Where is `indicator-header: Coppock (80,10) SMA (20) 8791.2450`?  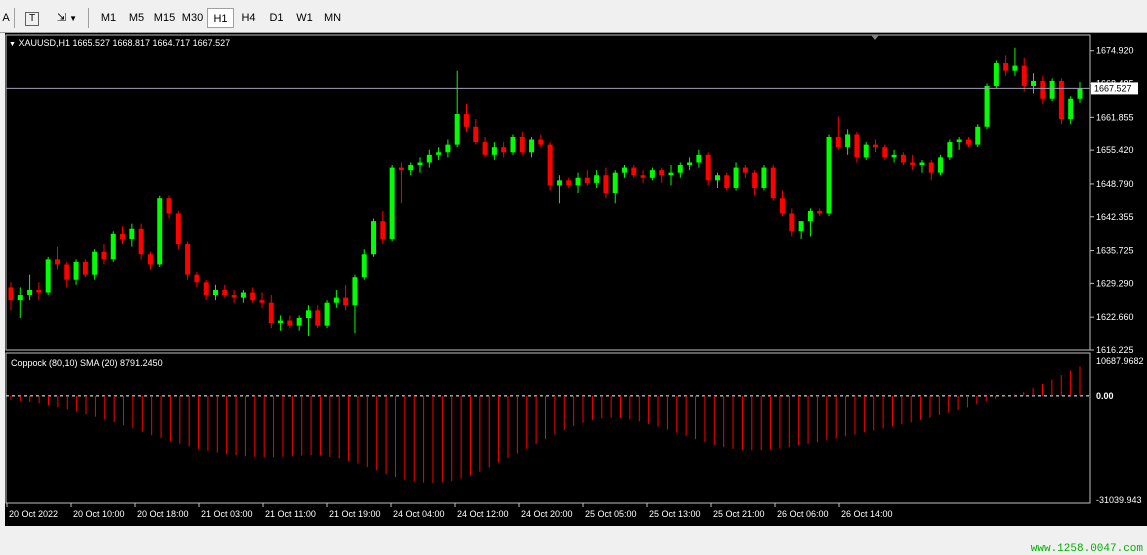 indicator-header: Coppock (80,10) SMA (20) 8791.2450 is located at coordinates (87, 363).